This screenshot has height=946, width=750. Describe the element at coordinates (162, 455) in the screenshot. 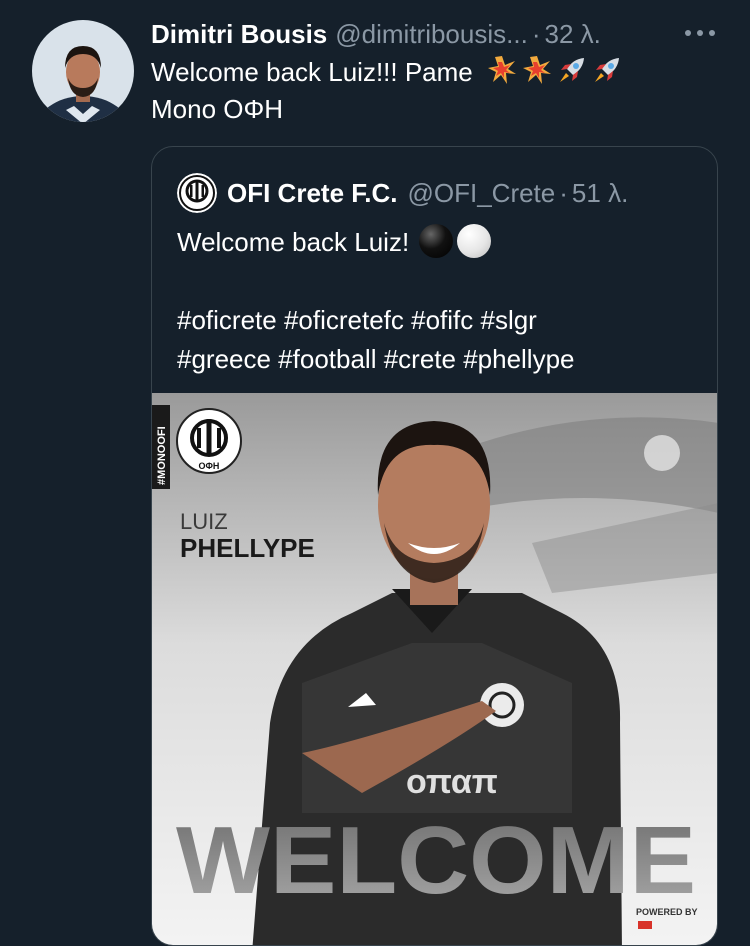

I see `side-tag: #MONOOFI` at that location.